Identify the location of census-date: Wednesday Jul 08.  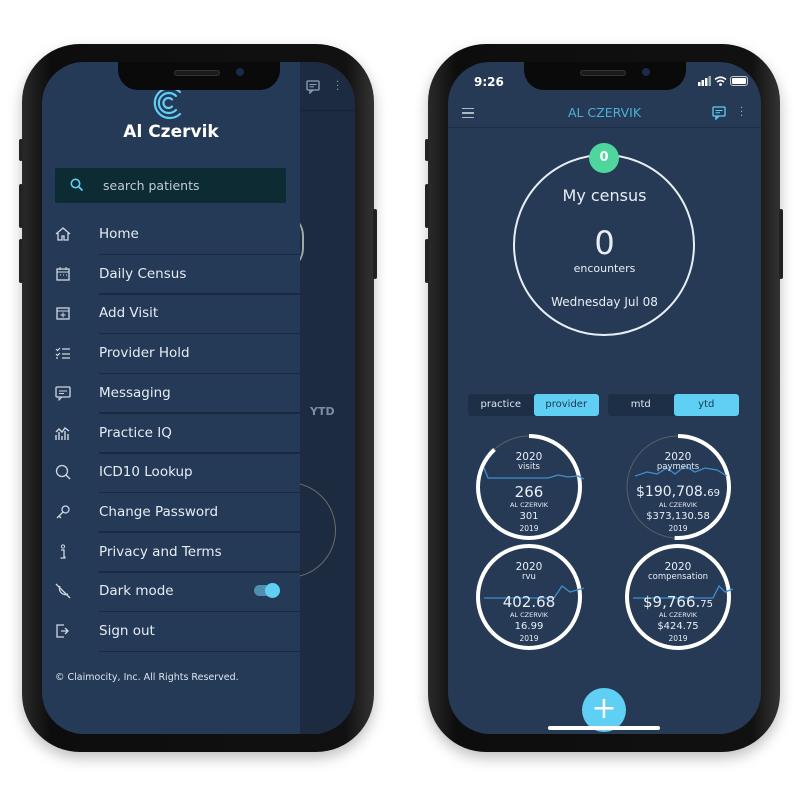
(604, 302).